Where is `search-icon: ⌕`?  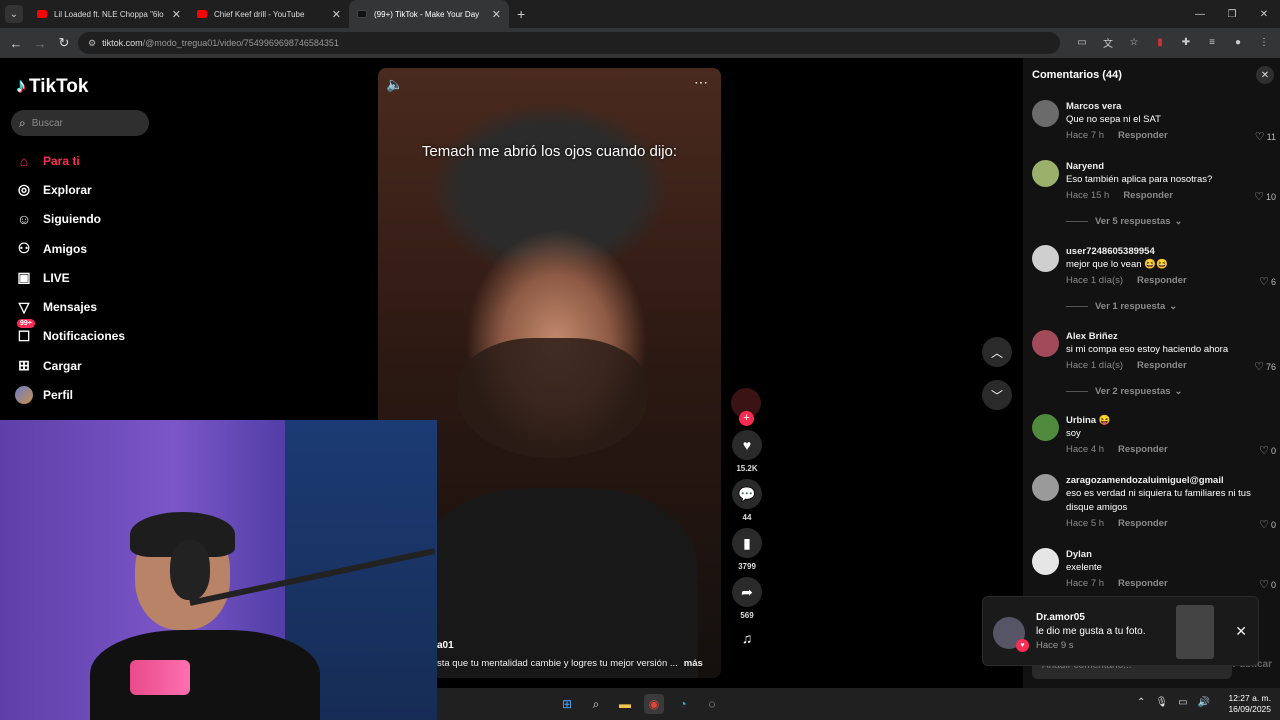
search-icon: ⌕ is located at coordinates (596, 704).